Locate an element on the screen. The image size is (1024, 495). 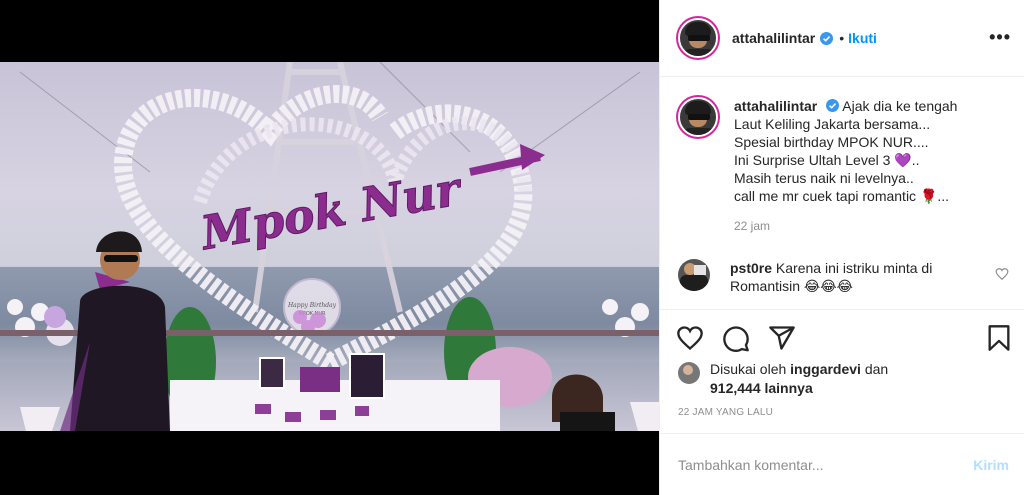
balloon-text: Happy Birthday is located at coordinates (312, 305).